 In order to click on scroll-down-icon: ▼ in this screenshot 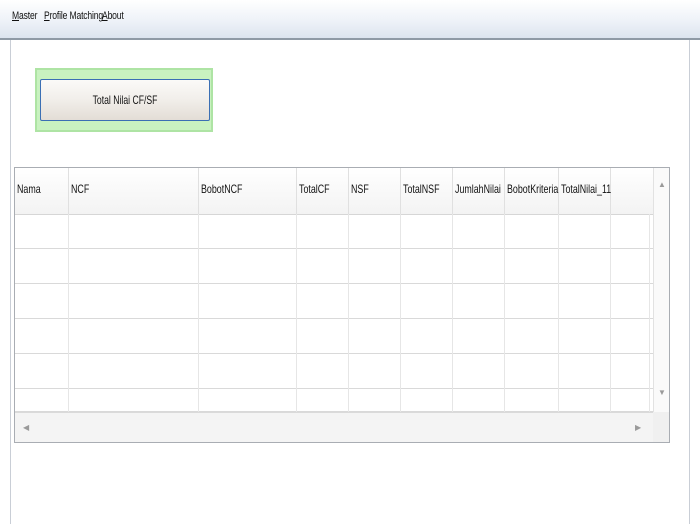, I will do `click(662, 393)`.